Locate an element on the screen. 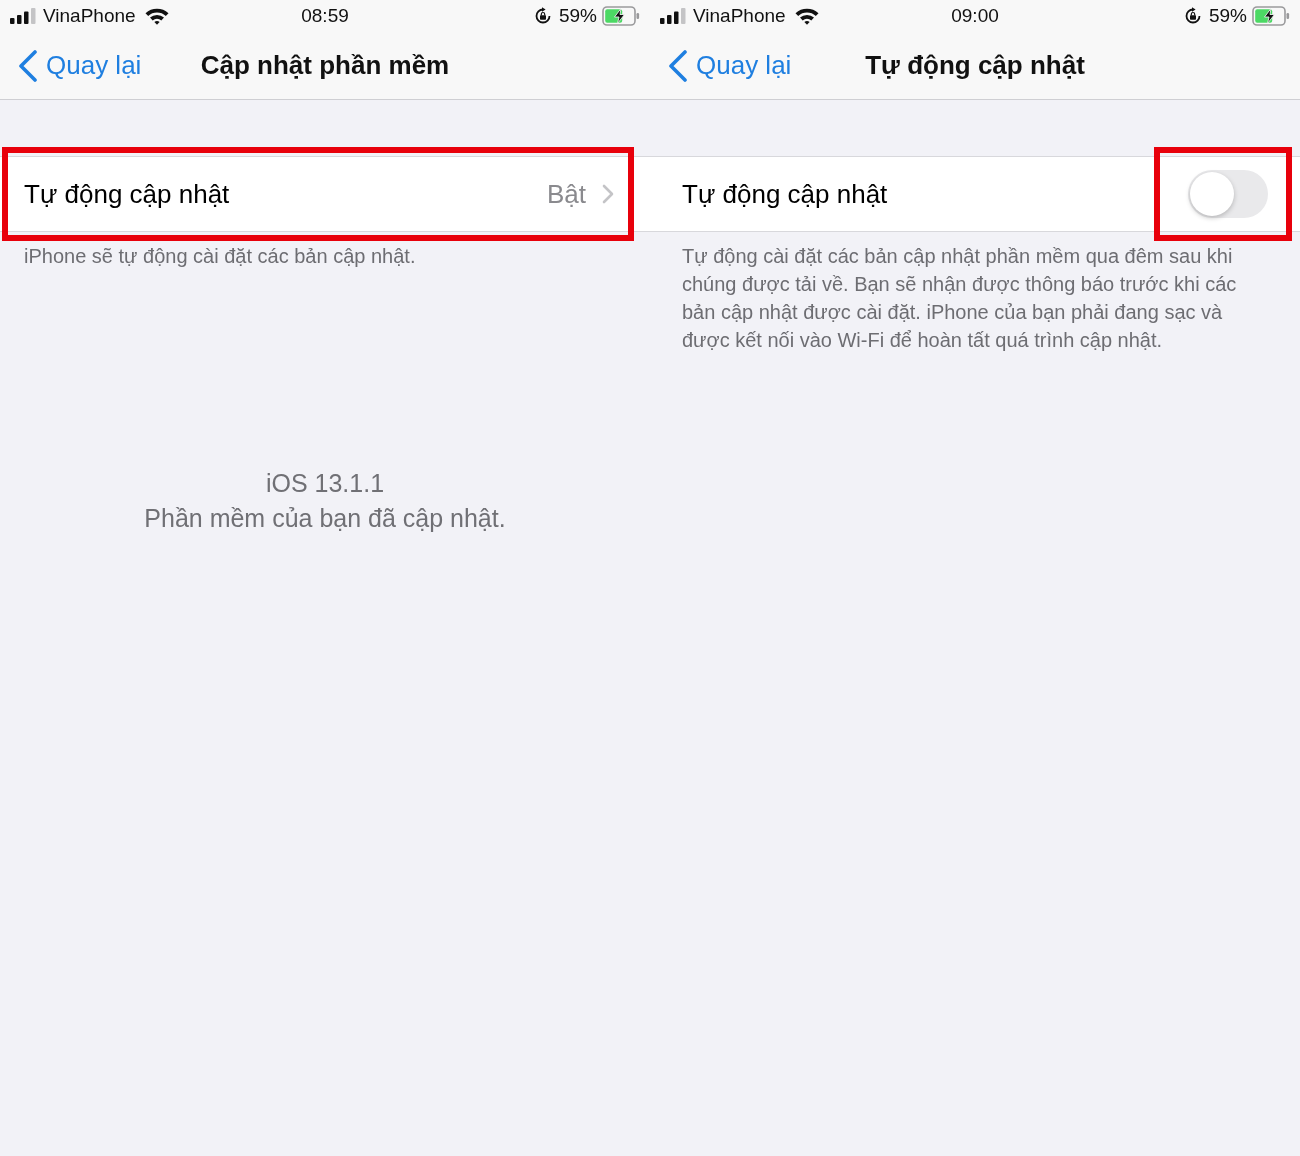  clock-time: 09:00 is located at coordinates (975, 16).